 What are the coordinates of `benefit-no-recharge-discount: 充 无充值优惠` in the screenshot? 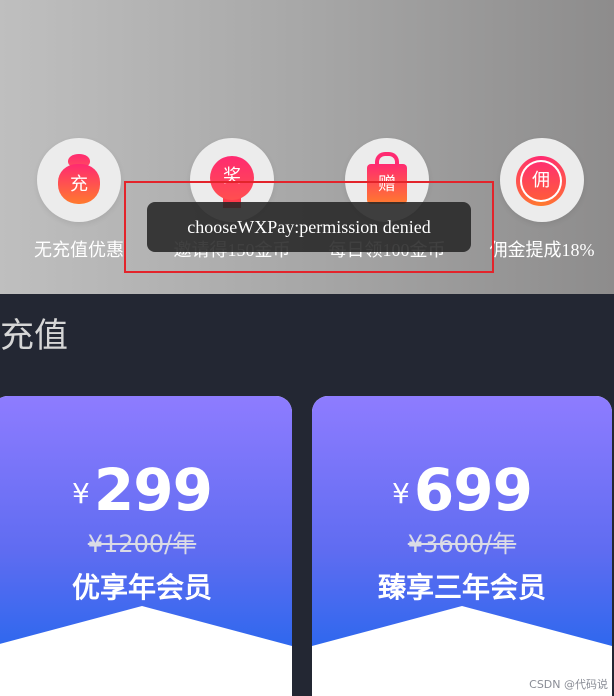 It's located at (79, 199).